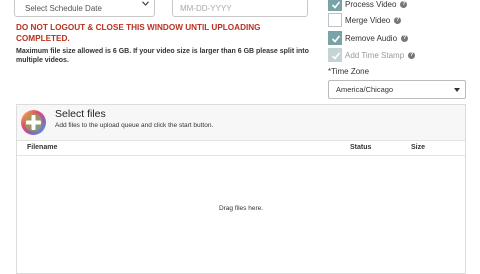 The width and height of the screenshot is (480, 274). Describe the element at coordinates (241, 148) in the screenshot. I see `file-table-header: Filename Status Size` at that location.